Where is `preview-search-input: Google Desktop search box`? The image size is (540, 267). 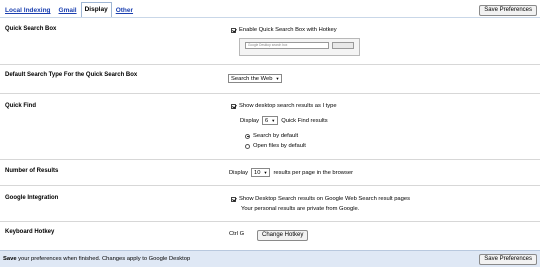 preview-search-input: Google Desktop search box is located at coordinates (287, 45).